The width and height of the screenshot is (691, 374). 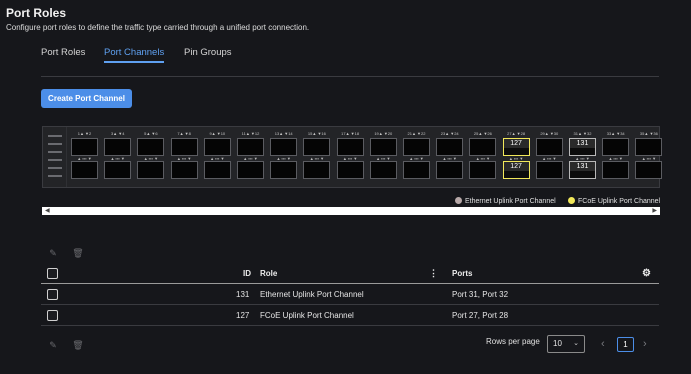 What do you see at coordinates (480, 294) in the screenshot?
I see `row-ports: Port 31, Port 32` at bounding box center [480, 294].